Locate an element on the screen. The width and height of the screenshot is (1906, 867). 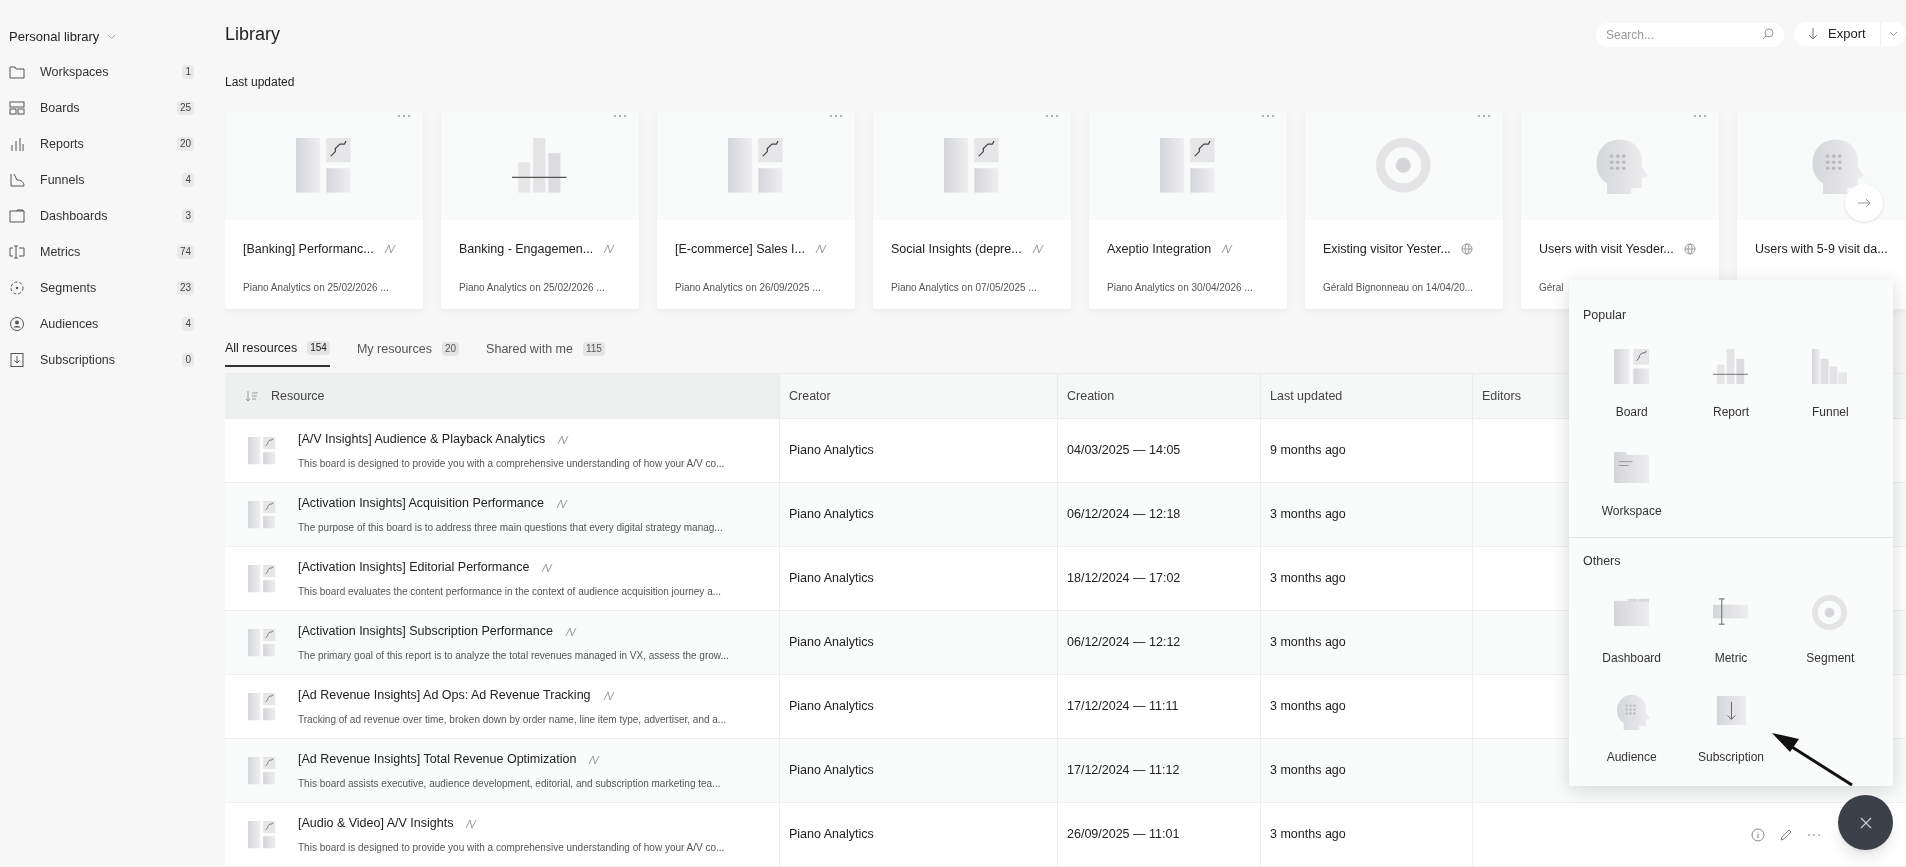
close-icon is located at coordinates (1865, 822).